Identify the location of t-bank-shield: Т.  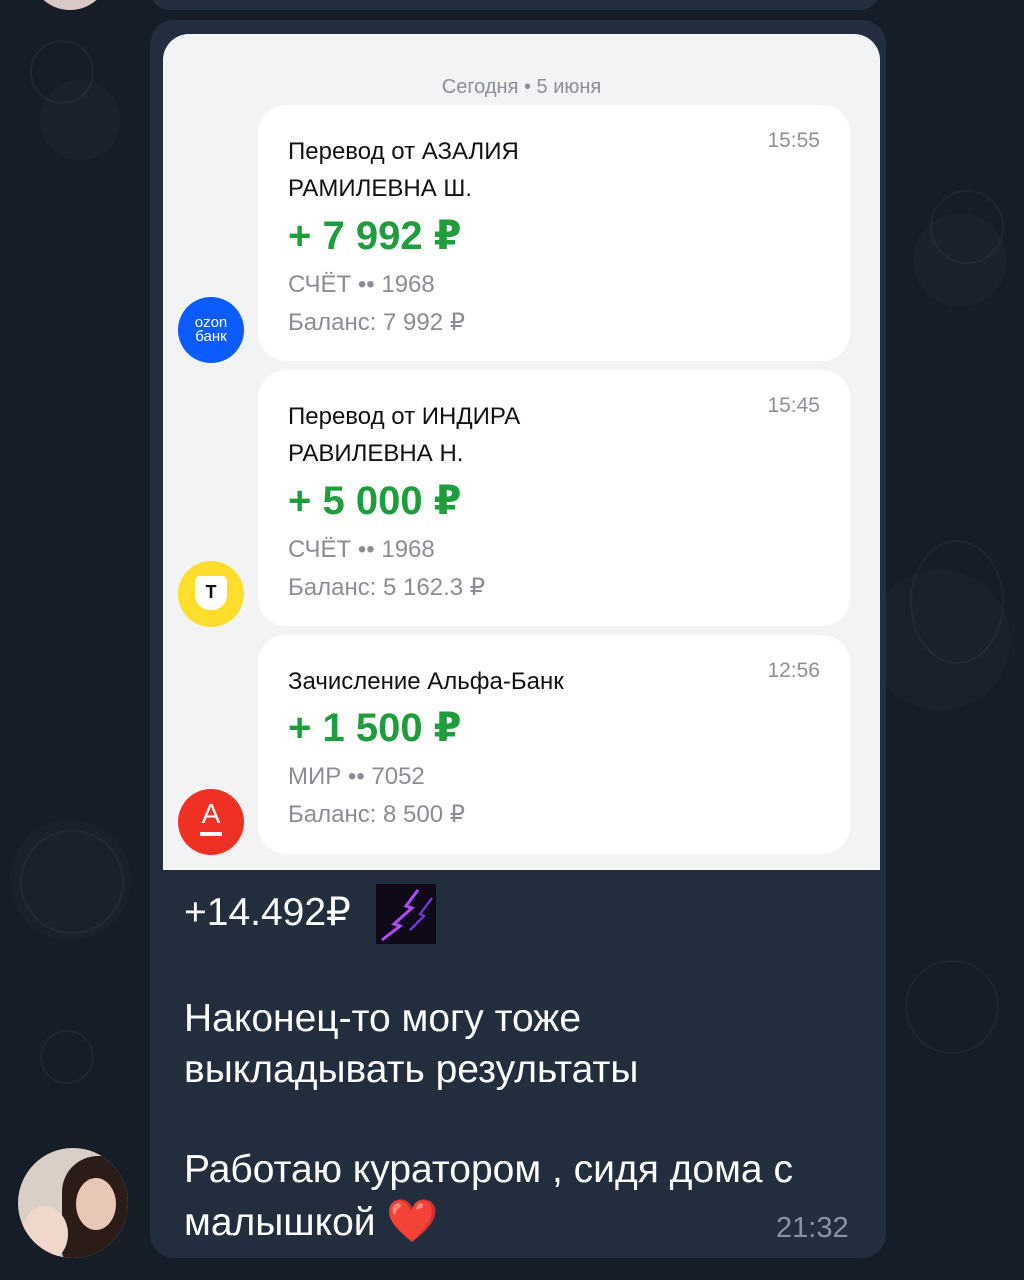
(211, 593).